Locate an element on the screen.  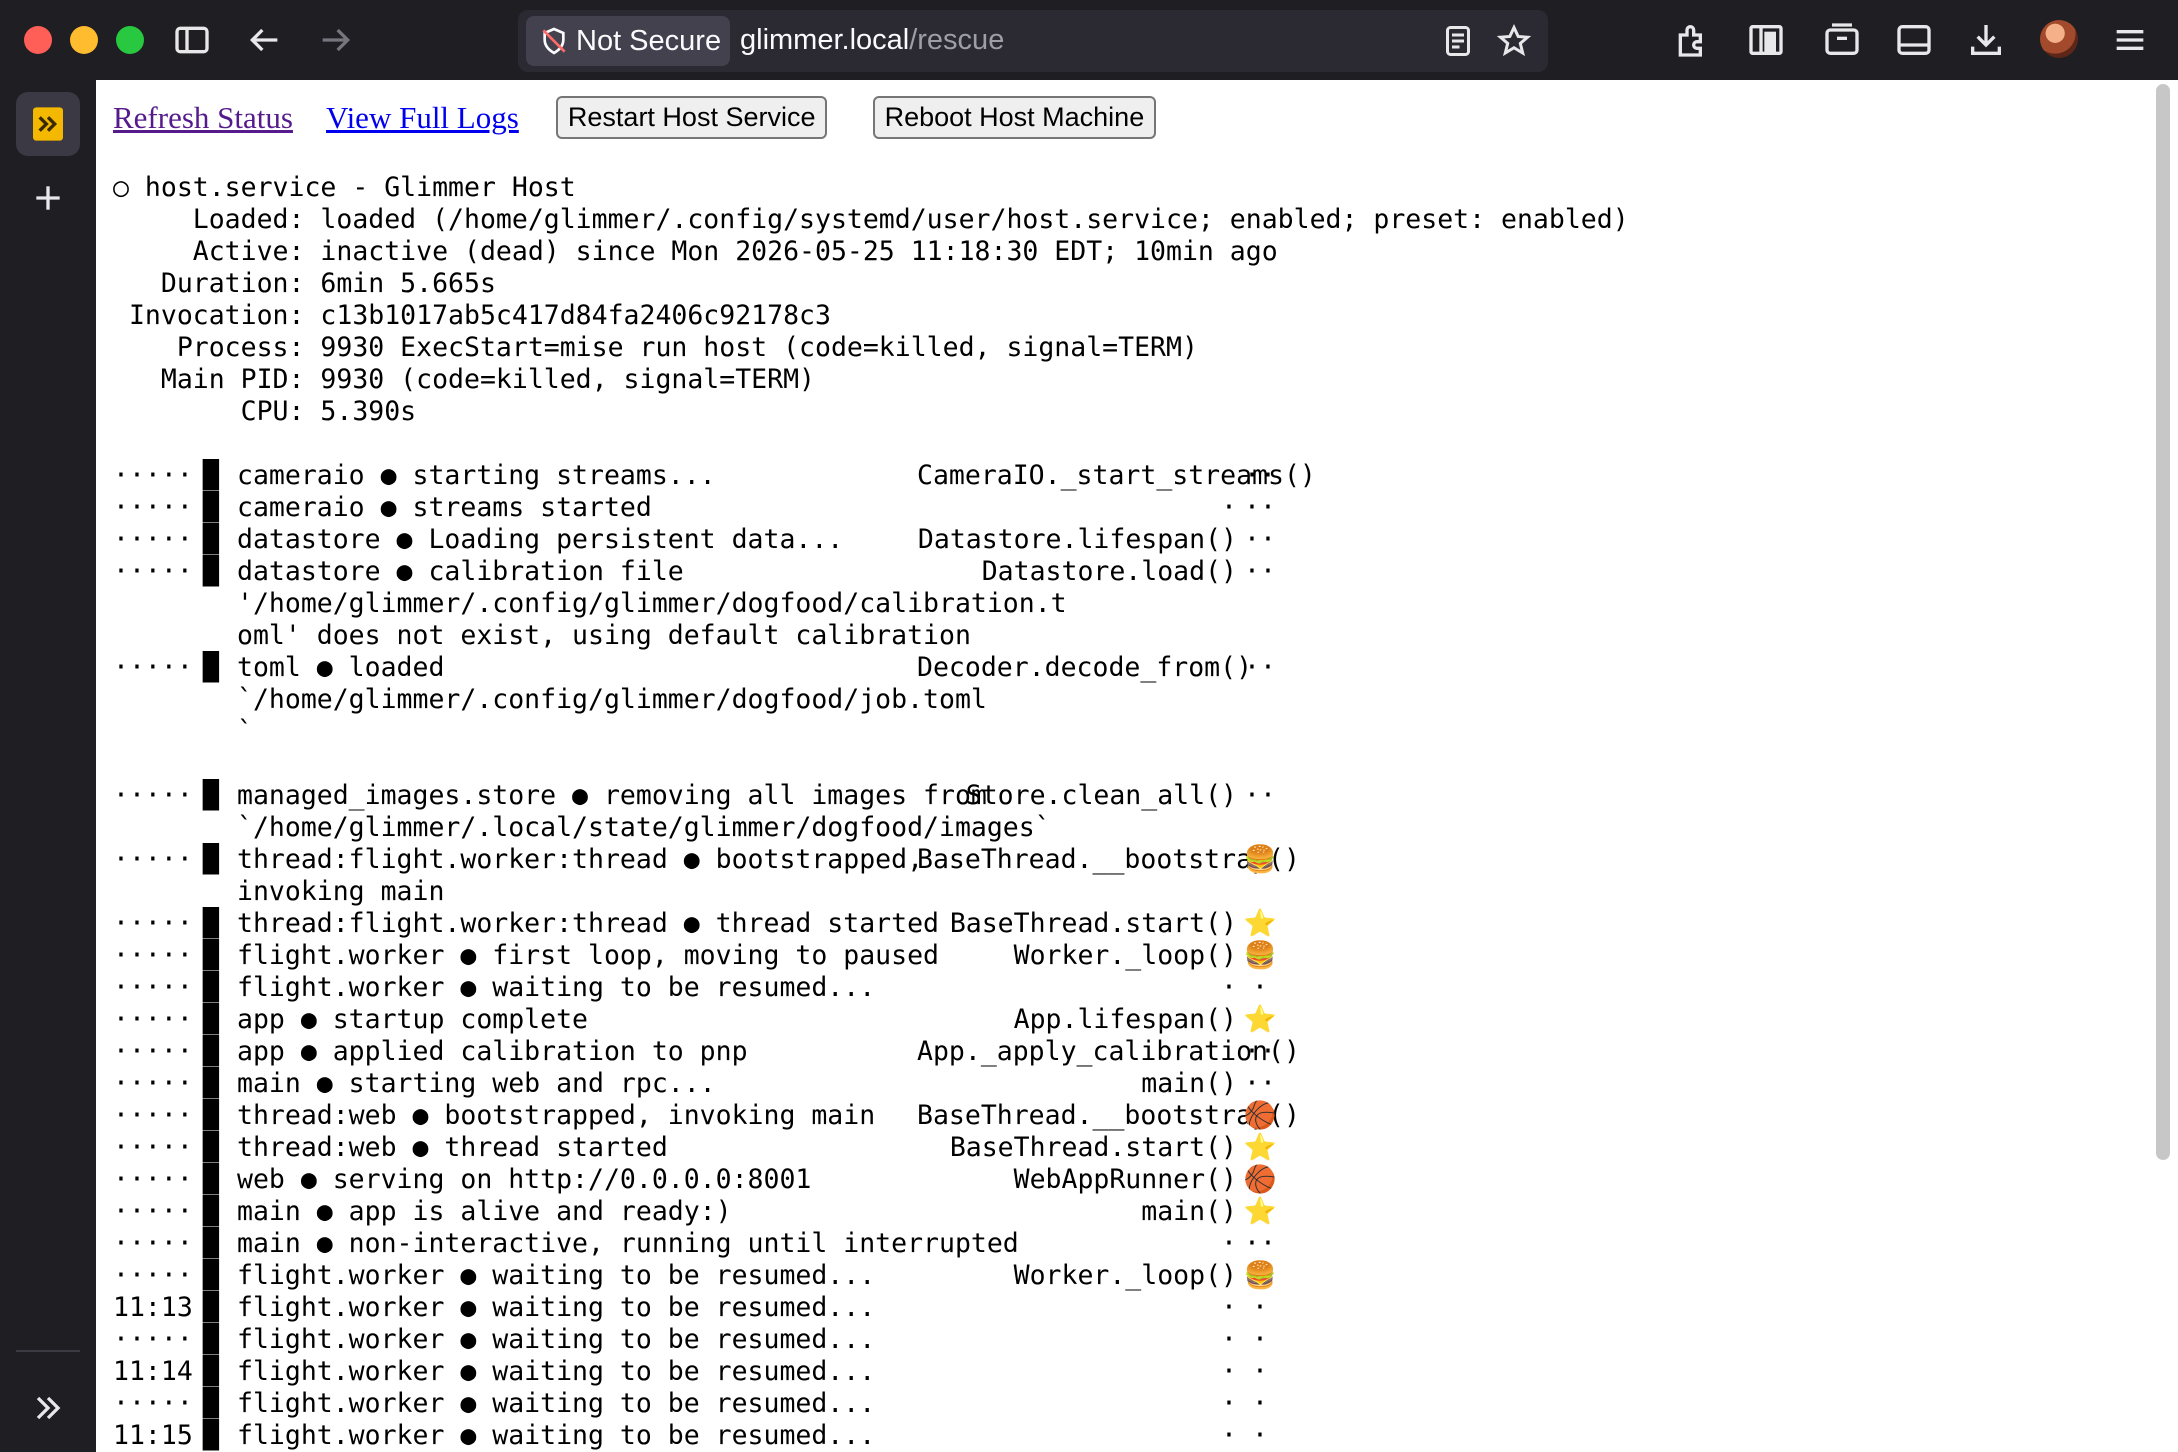
container-tabs-icon is located at coordinates (1842, 40).